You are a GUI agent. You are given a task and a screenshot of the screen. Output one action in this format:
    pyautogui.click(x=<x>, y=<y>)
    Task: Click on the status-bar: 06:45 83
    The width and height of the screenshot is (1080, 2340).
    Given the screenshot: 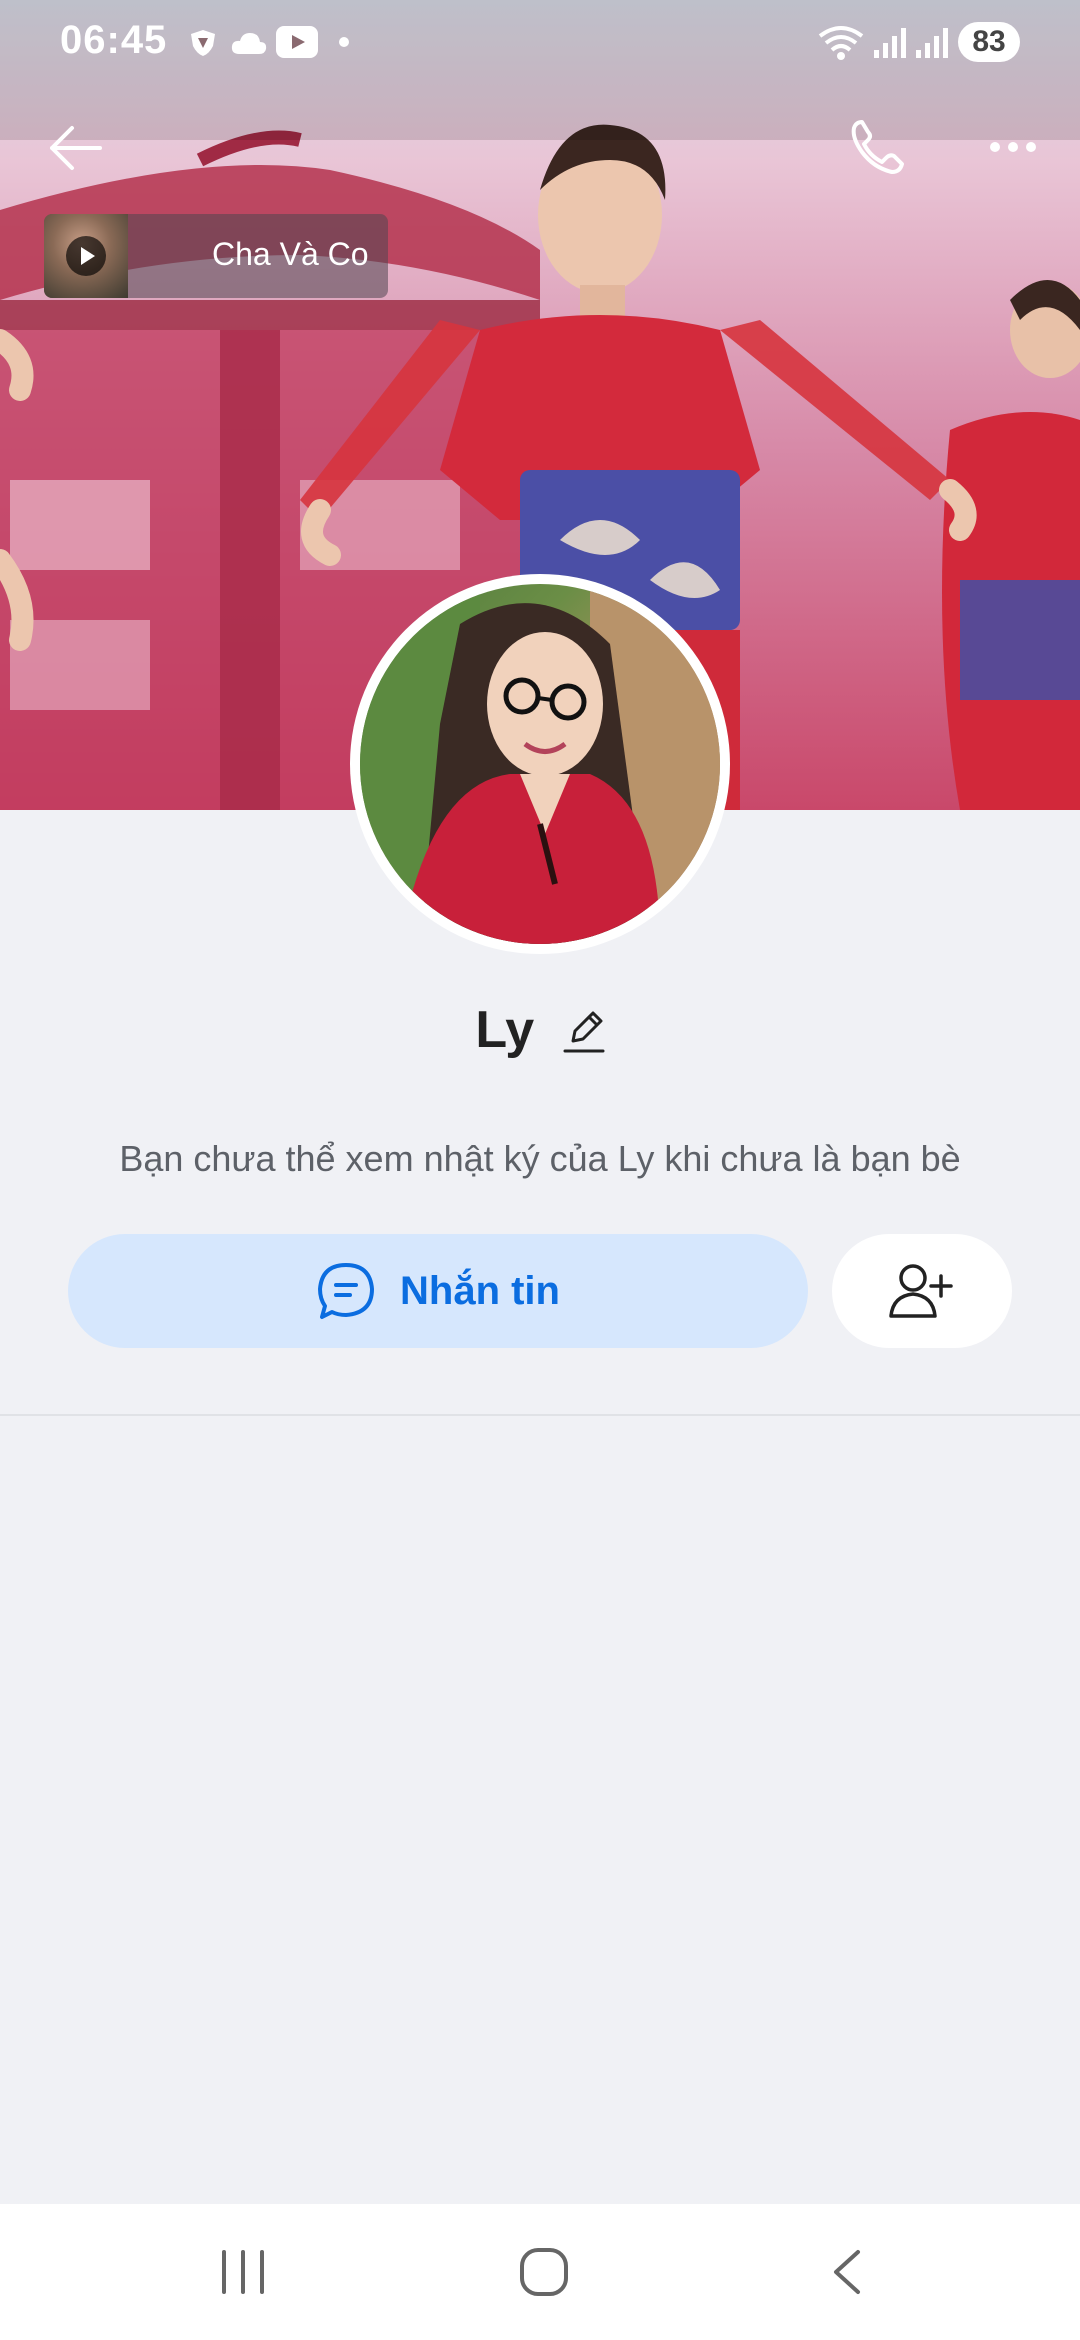 What is the action you would take?
    pyautogui.click(x=540, y=42)
    